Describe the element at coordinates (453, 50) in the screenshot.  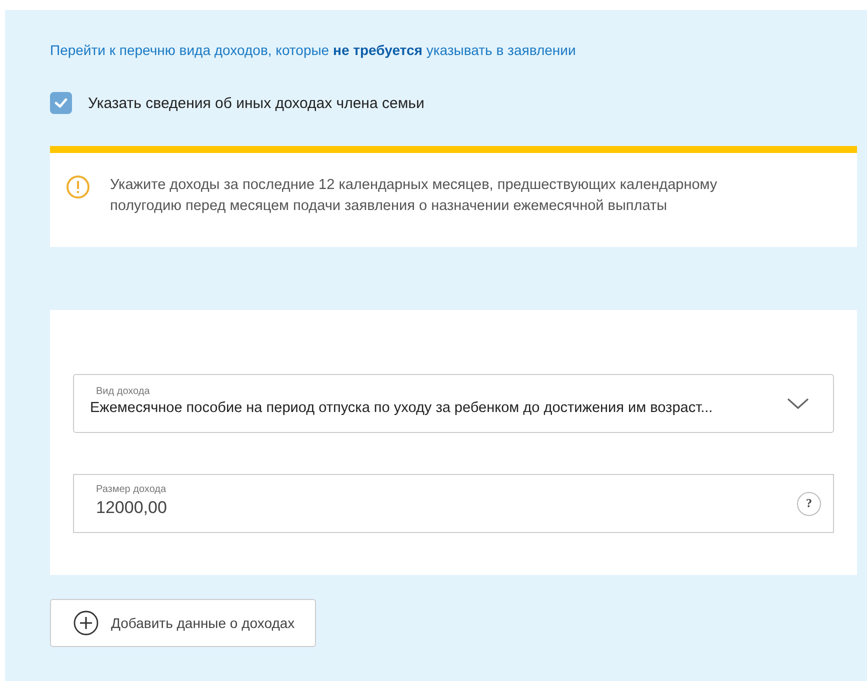
I see `link: Перейти к перечню вида доходов, которые не требуется указывать в заявлении` at that location.